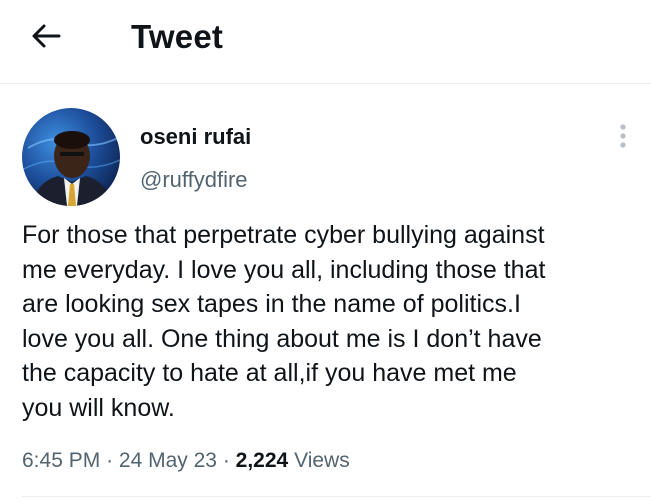 Image resolution: width=651 pixels, height=501 pixels. What do you see at coordinates (194, 180) in the screenshot?
I see `author-handle: @ruffydfire` at bounding box center [194, 180].